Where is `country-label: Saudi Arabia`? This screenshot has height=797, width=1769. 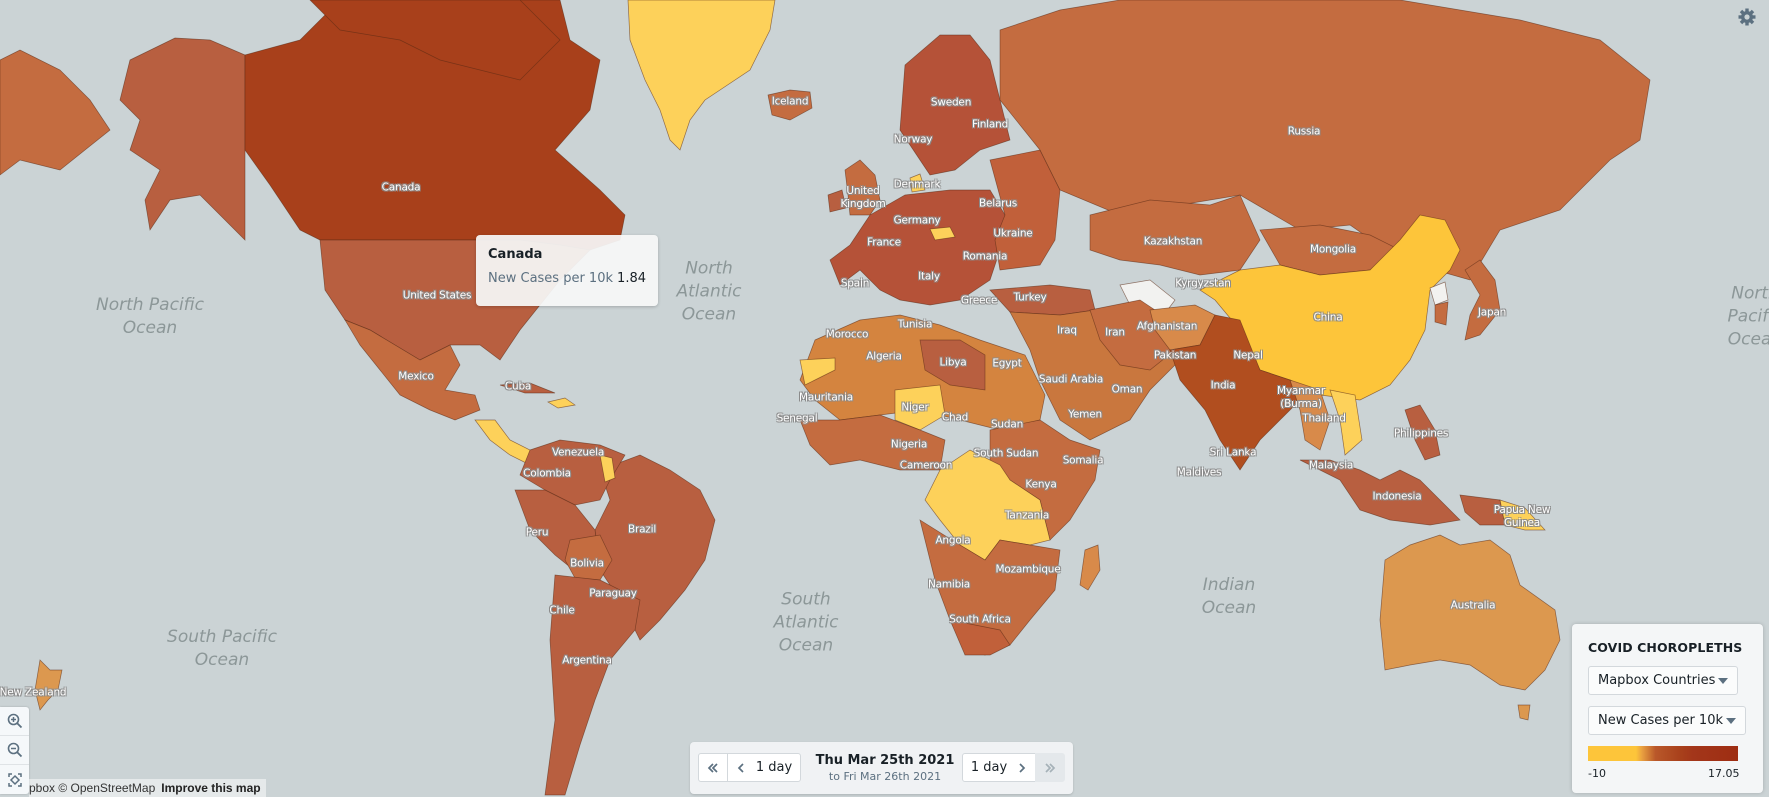 country-label: Saudi Arabia is located at coordinates (1071, 379).